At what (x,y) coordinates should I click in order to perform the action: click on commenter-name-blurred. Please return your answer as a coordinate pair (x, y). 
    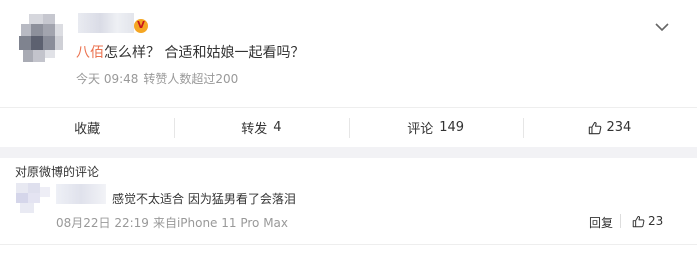
    Looking at the image, I should click on (81, 194).